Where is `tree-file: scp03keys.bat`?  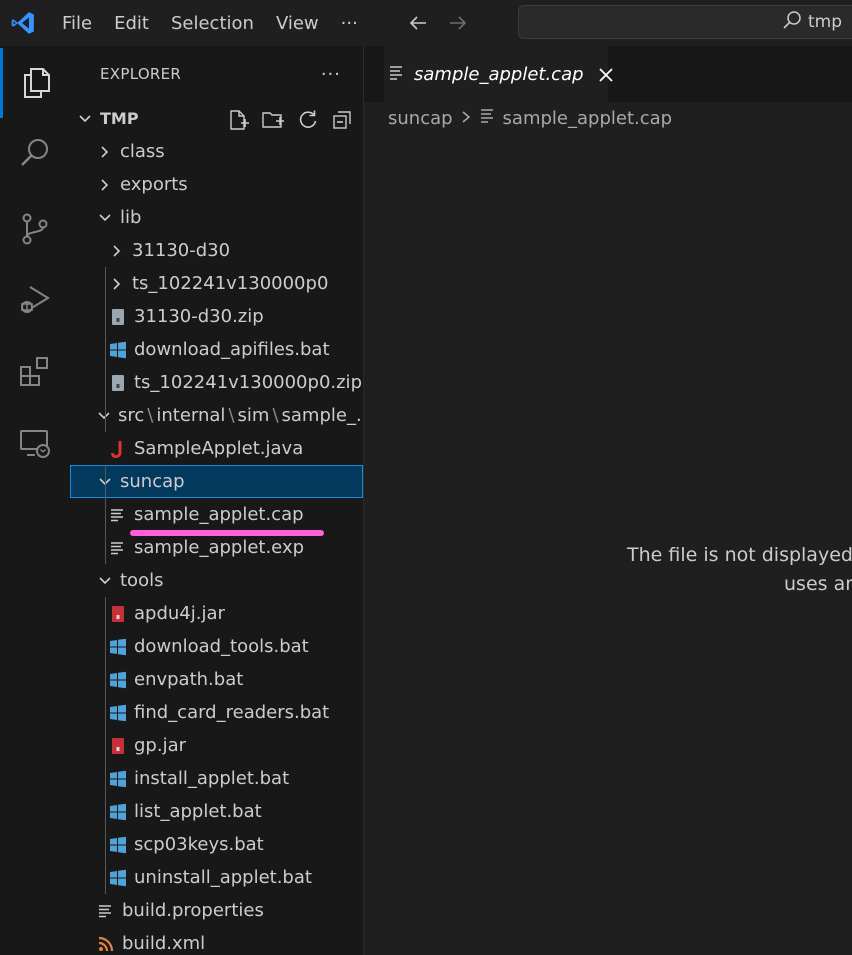 tree-file: scp03keys.bat is located at coordinates (216, 844).